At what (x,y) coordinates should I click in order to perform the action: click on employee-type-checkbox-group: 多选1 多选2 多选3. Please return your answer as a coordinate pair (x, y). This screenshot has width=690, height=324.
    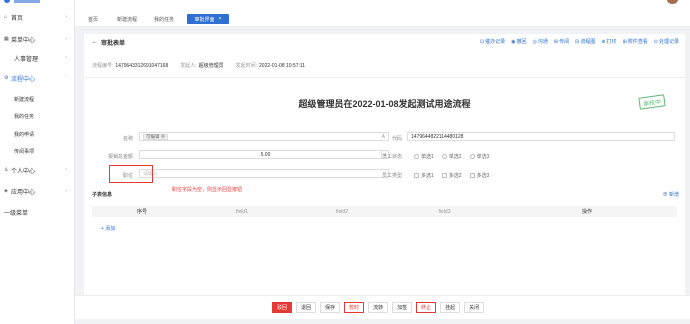
    Looking at the image, I should click on (451, 175).